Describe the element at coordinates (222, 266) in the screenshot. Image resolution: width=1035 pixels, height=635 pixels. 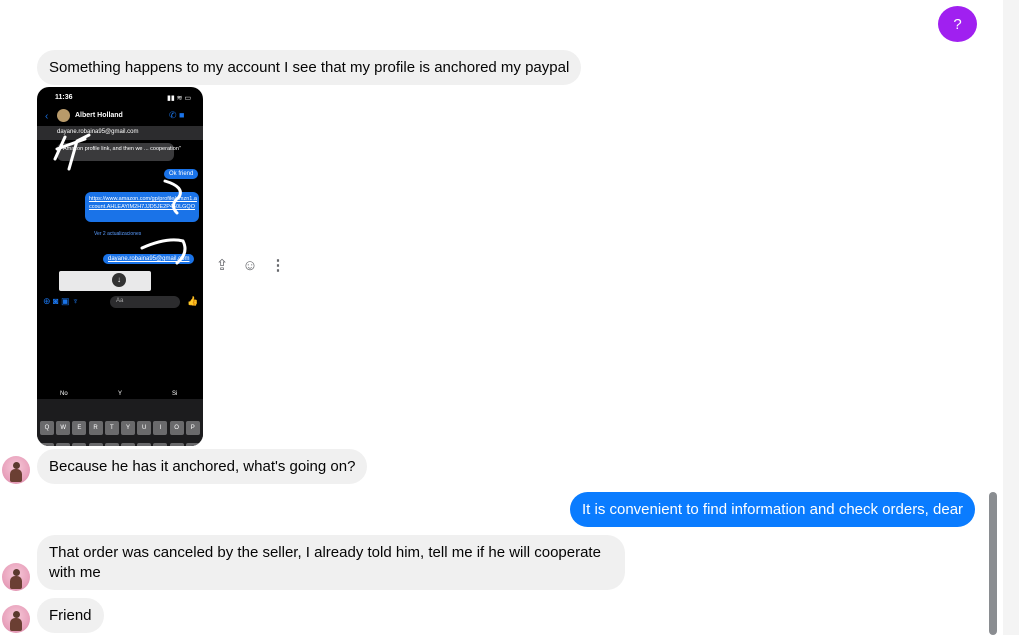
I see `share-icon: ⇪` at that location.